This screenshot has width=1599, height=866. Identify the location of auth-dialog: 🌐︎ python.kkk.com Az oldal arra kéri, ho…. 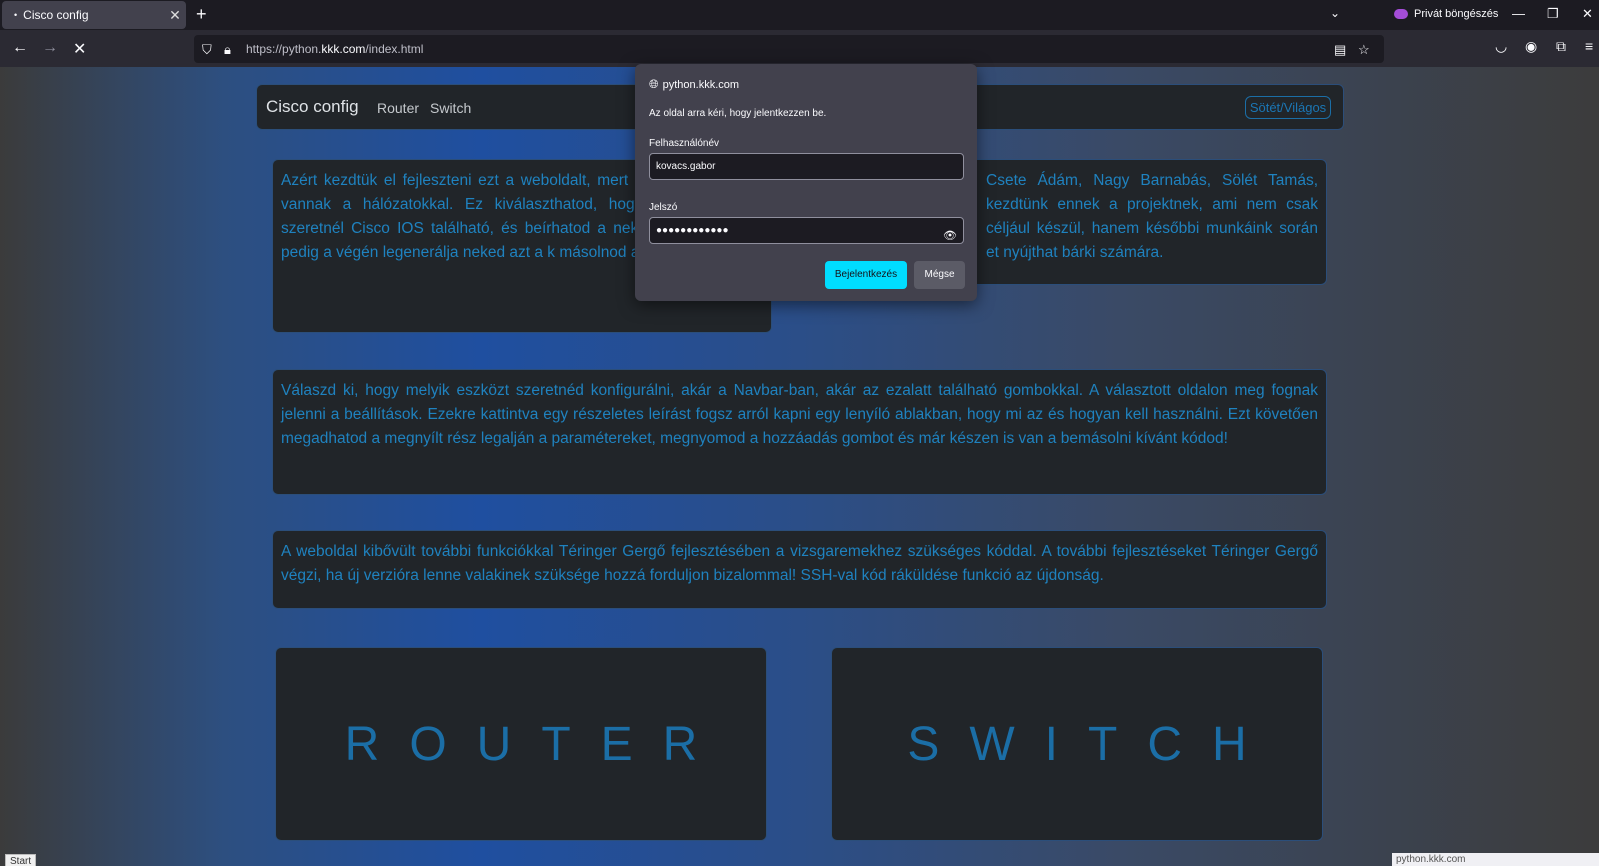
(806, 182).